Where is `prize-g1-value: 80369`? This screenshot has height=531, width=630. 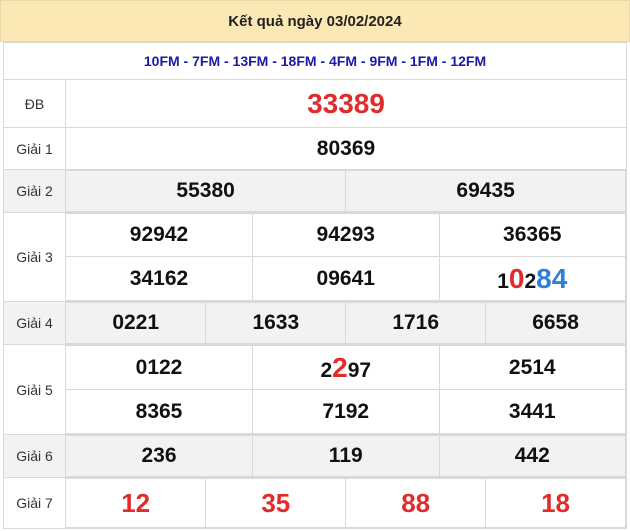 prize-g1-value: 80369 is located at coordinates (346, 148).